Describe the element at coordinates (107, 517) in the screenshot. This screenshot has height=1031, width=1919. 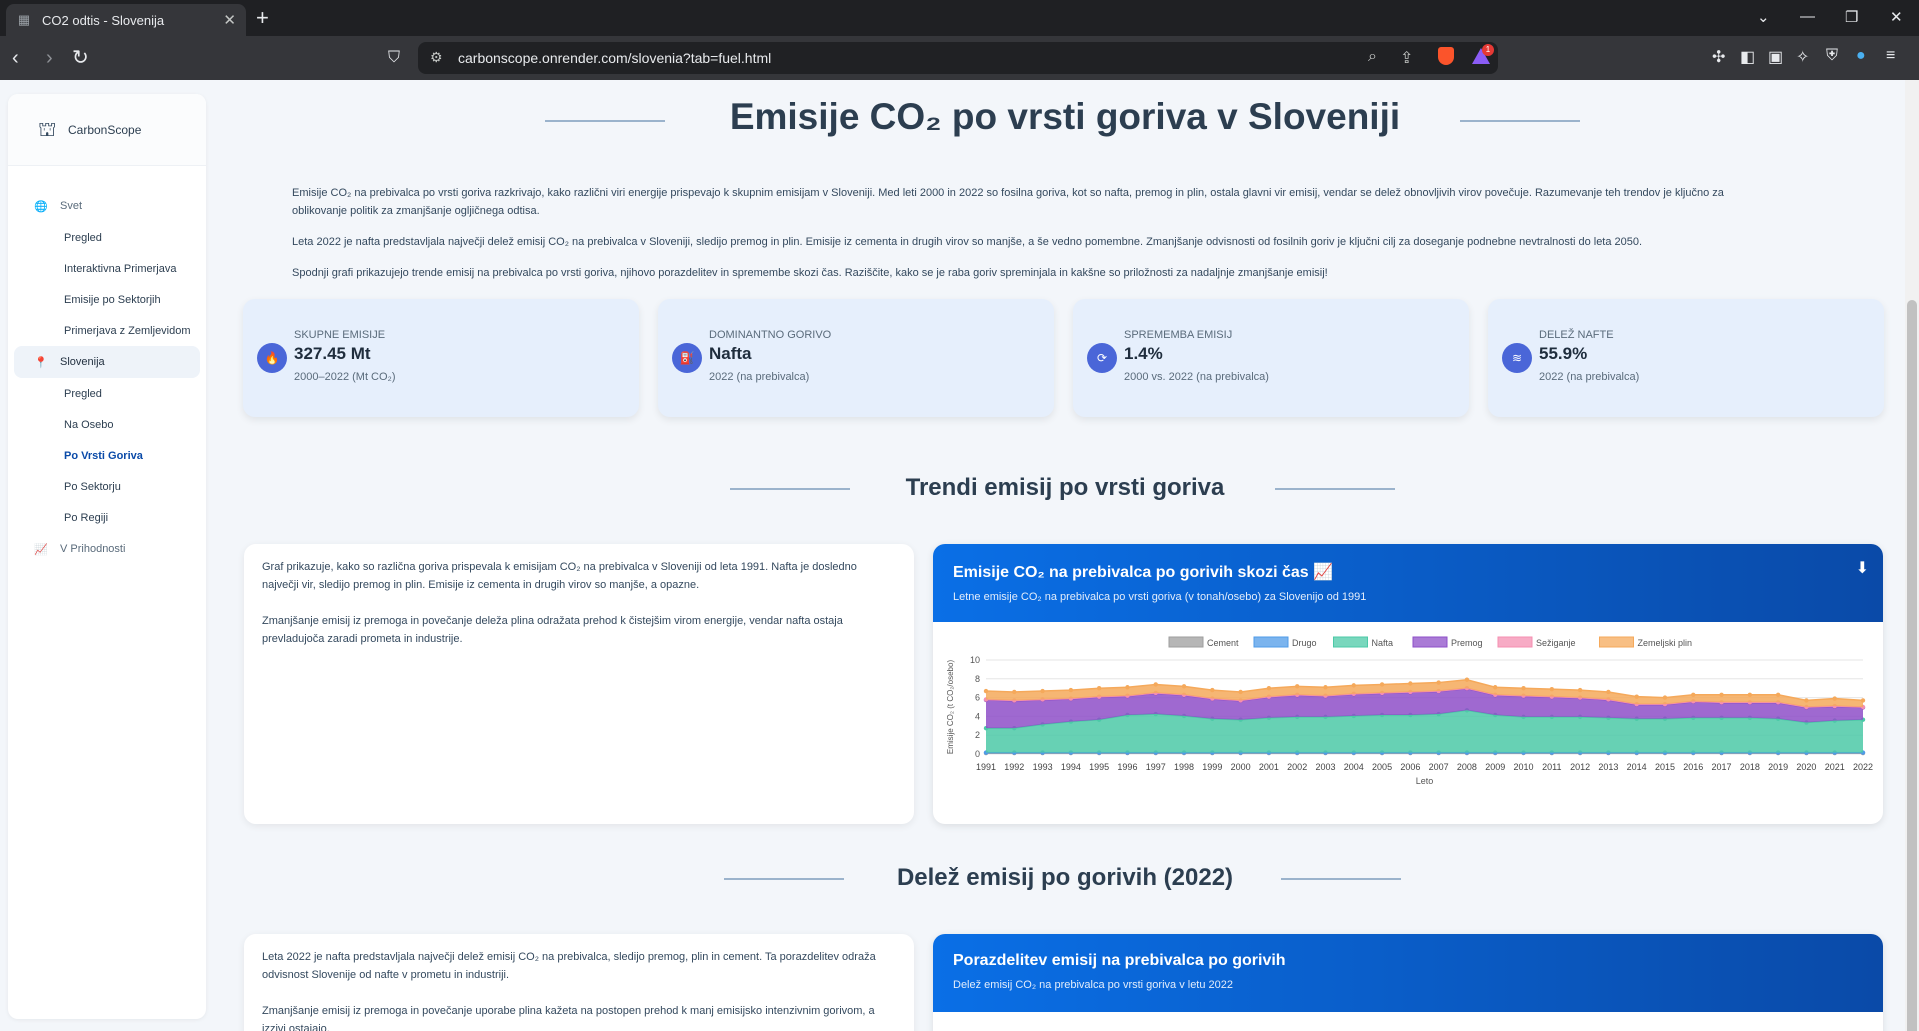
I see `sidebar-item-po-regiji: Po Regiji` at that location.